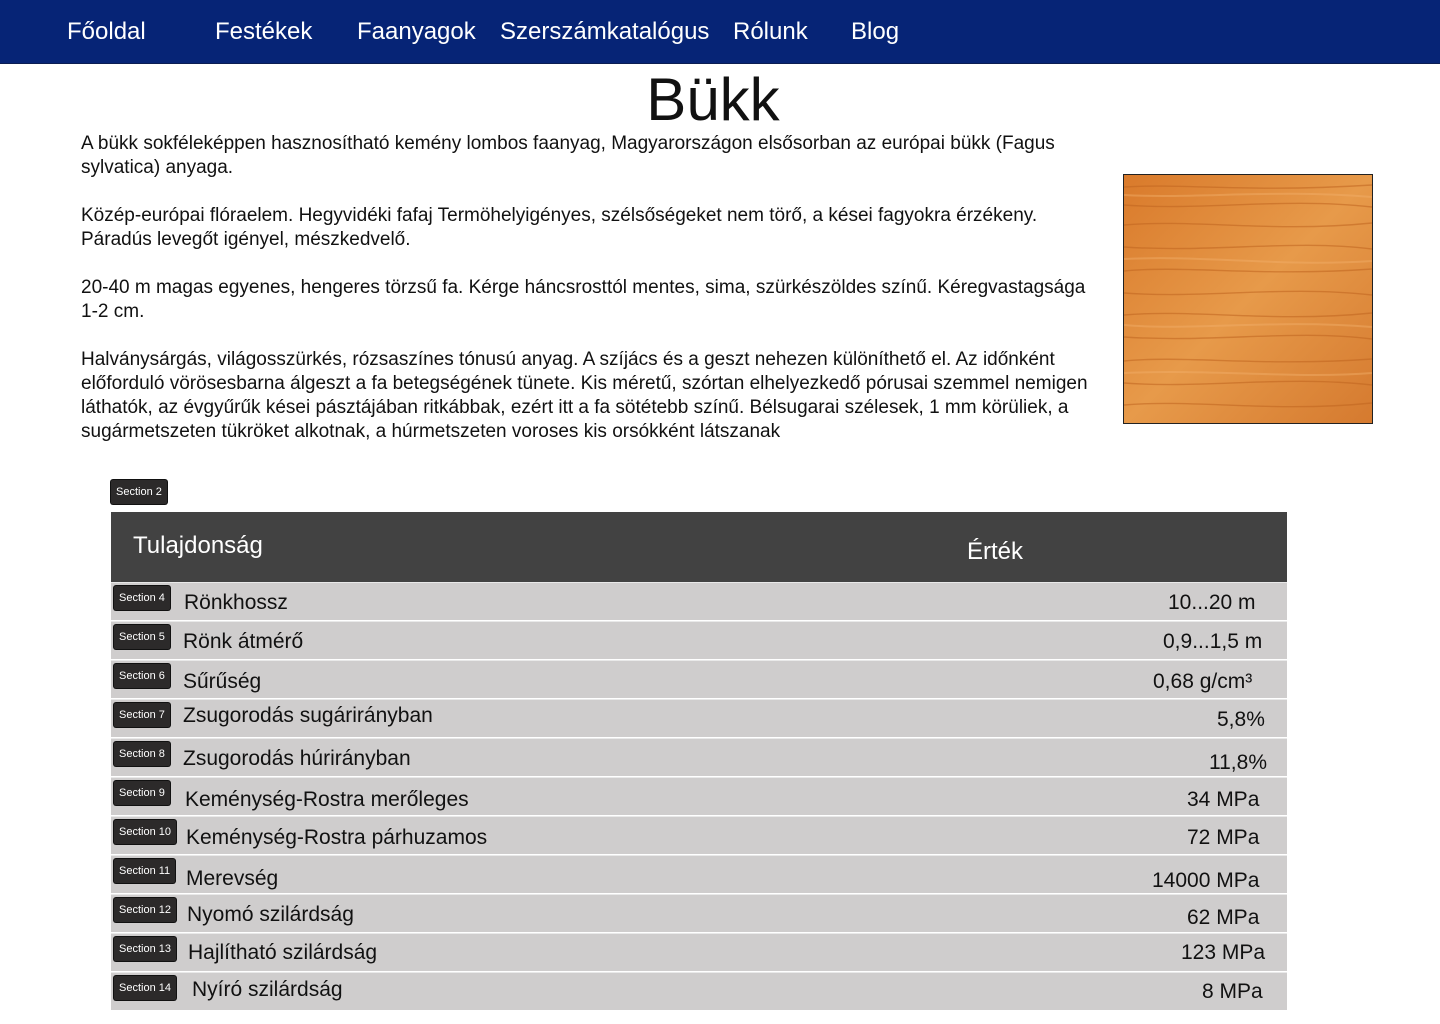 This screenshot has height=1024, width=1440. I want to click on table-row: Section 12 Nyomó szilárdság 62 MPa, so click(699, 913).